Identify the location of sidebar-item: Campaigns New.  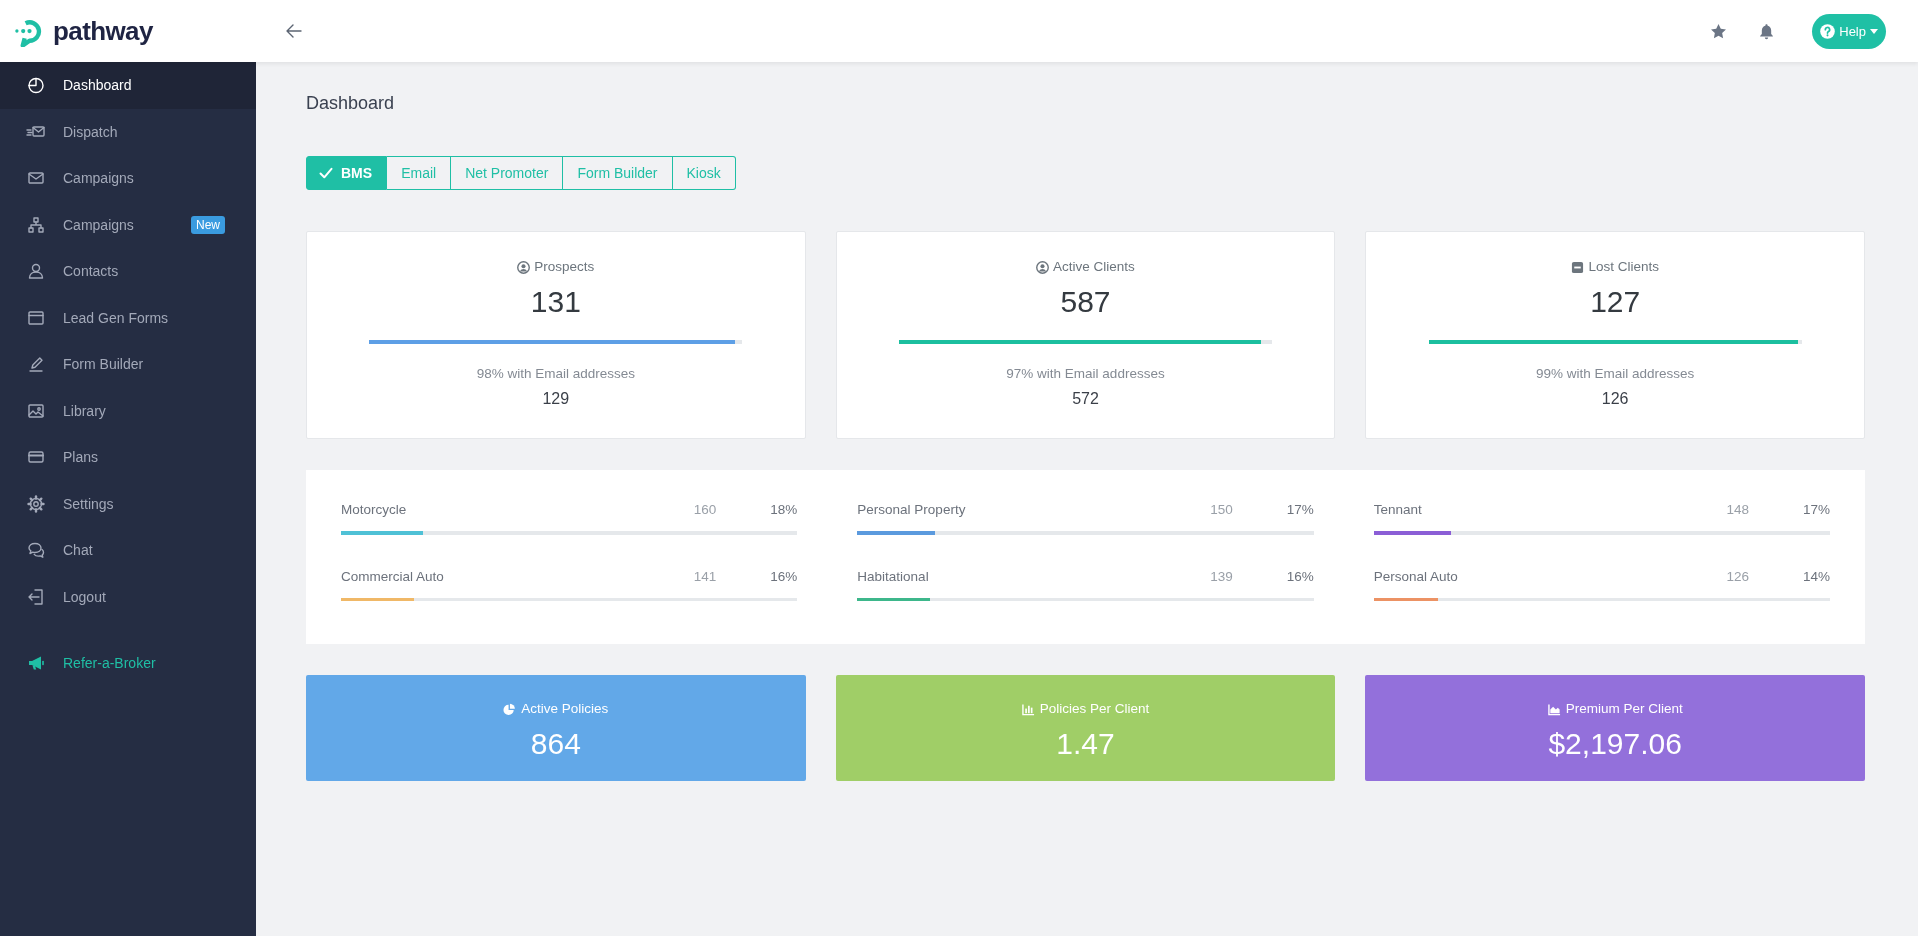
(128, 224).